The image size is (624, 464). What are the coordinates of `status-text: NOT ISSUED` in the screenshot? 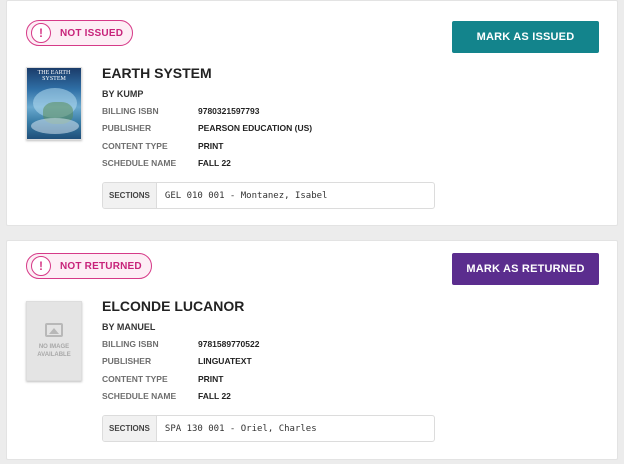 It's located at (92, 33).